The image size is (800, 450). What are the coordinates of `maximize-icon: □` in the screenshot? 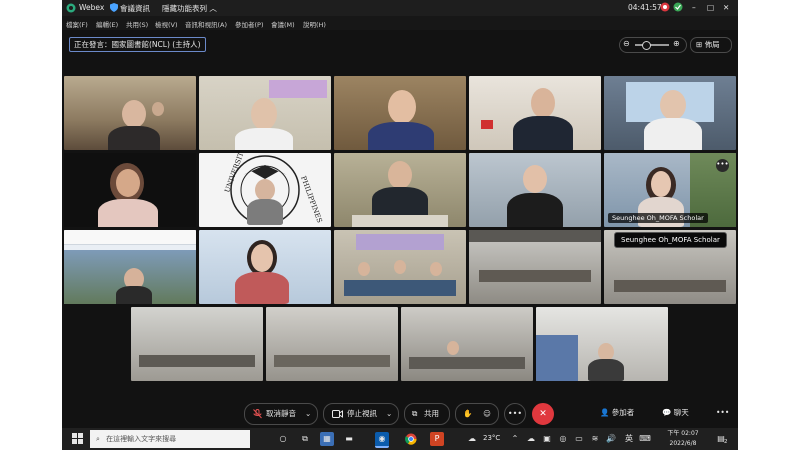 It's located at (710, 7).